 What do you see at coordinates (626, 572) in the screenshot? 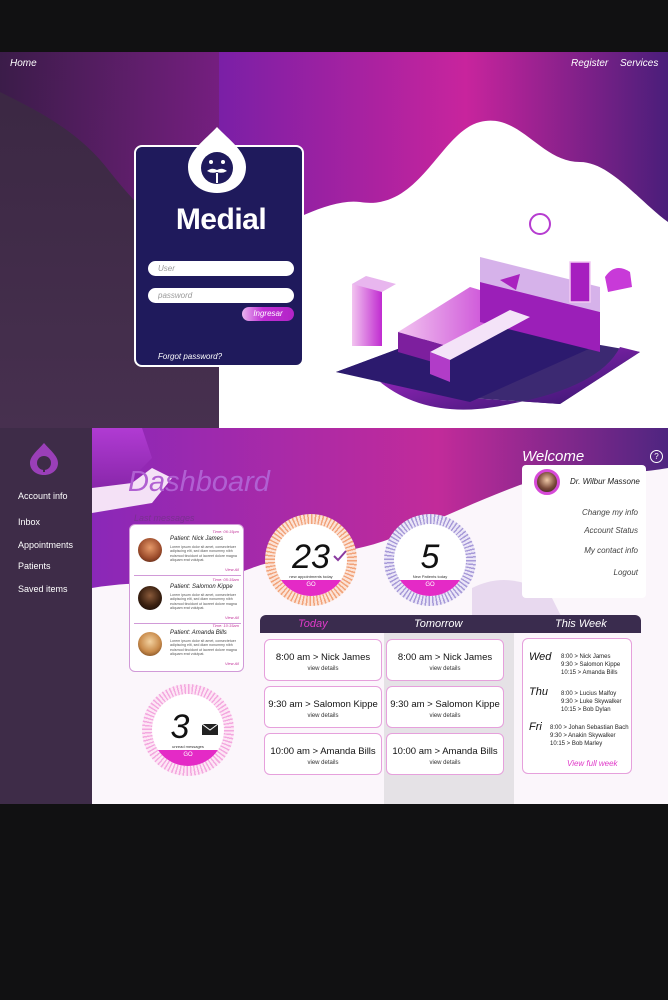
I see `logout-link: Logout` at bounding box center [626, 572].